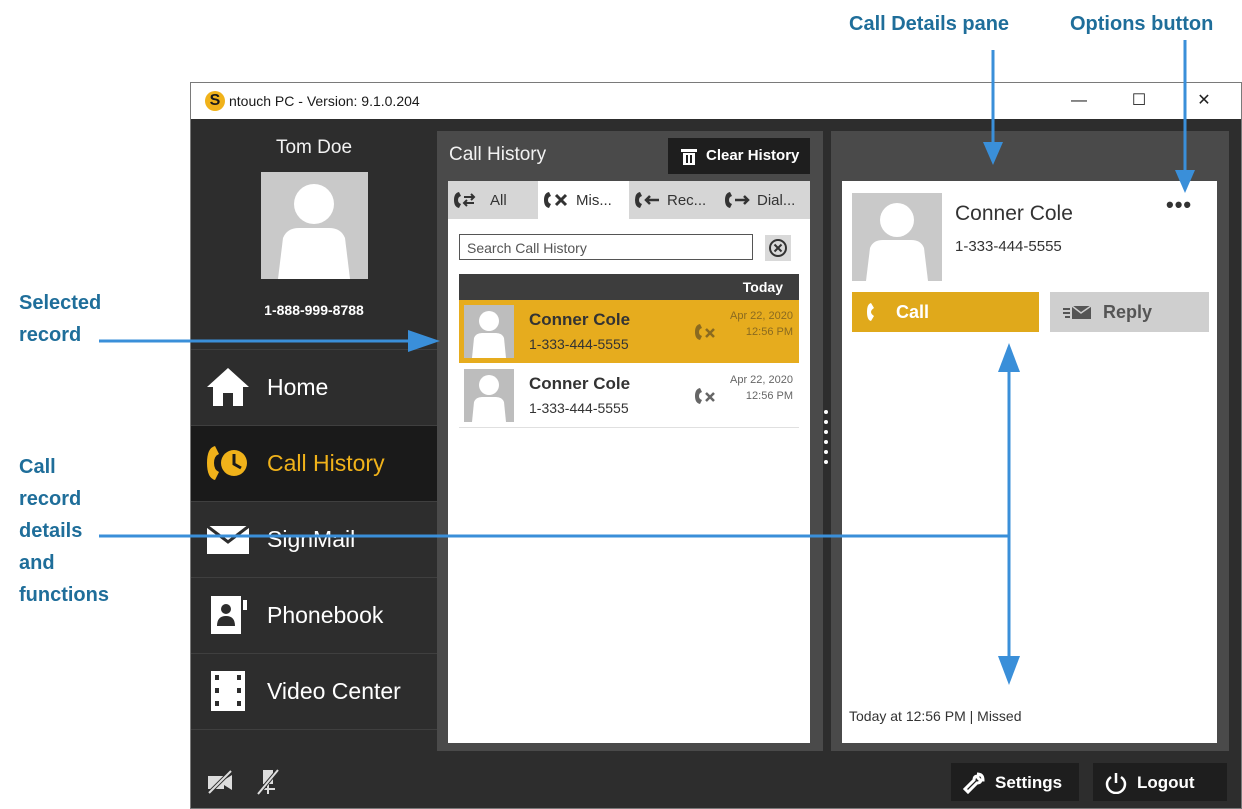  I want to click on call-history-title: Call History, so click(498, 154).